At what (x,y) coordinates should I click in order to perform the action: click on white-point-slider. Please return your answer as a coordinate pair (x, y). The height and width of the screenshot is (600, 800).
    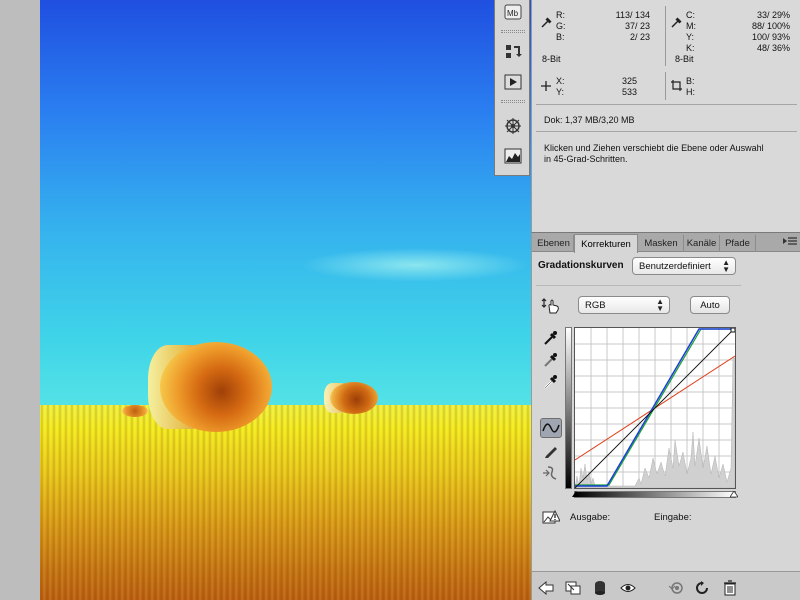
    Looking at the image, I should click on (734, 495).